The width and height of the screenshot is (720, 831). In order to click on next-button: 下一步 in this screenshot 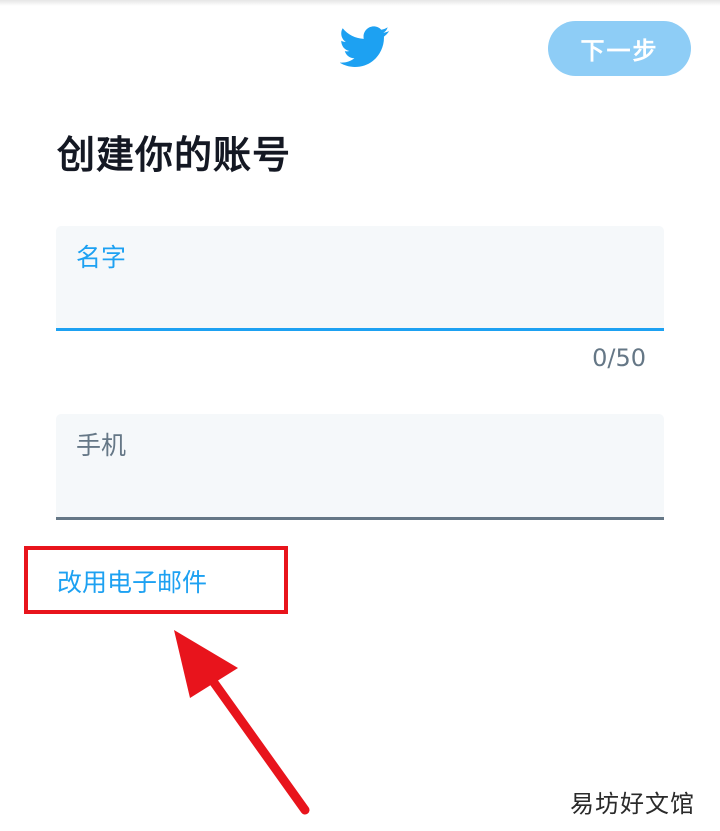, I will do `click(619, 48)`.